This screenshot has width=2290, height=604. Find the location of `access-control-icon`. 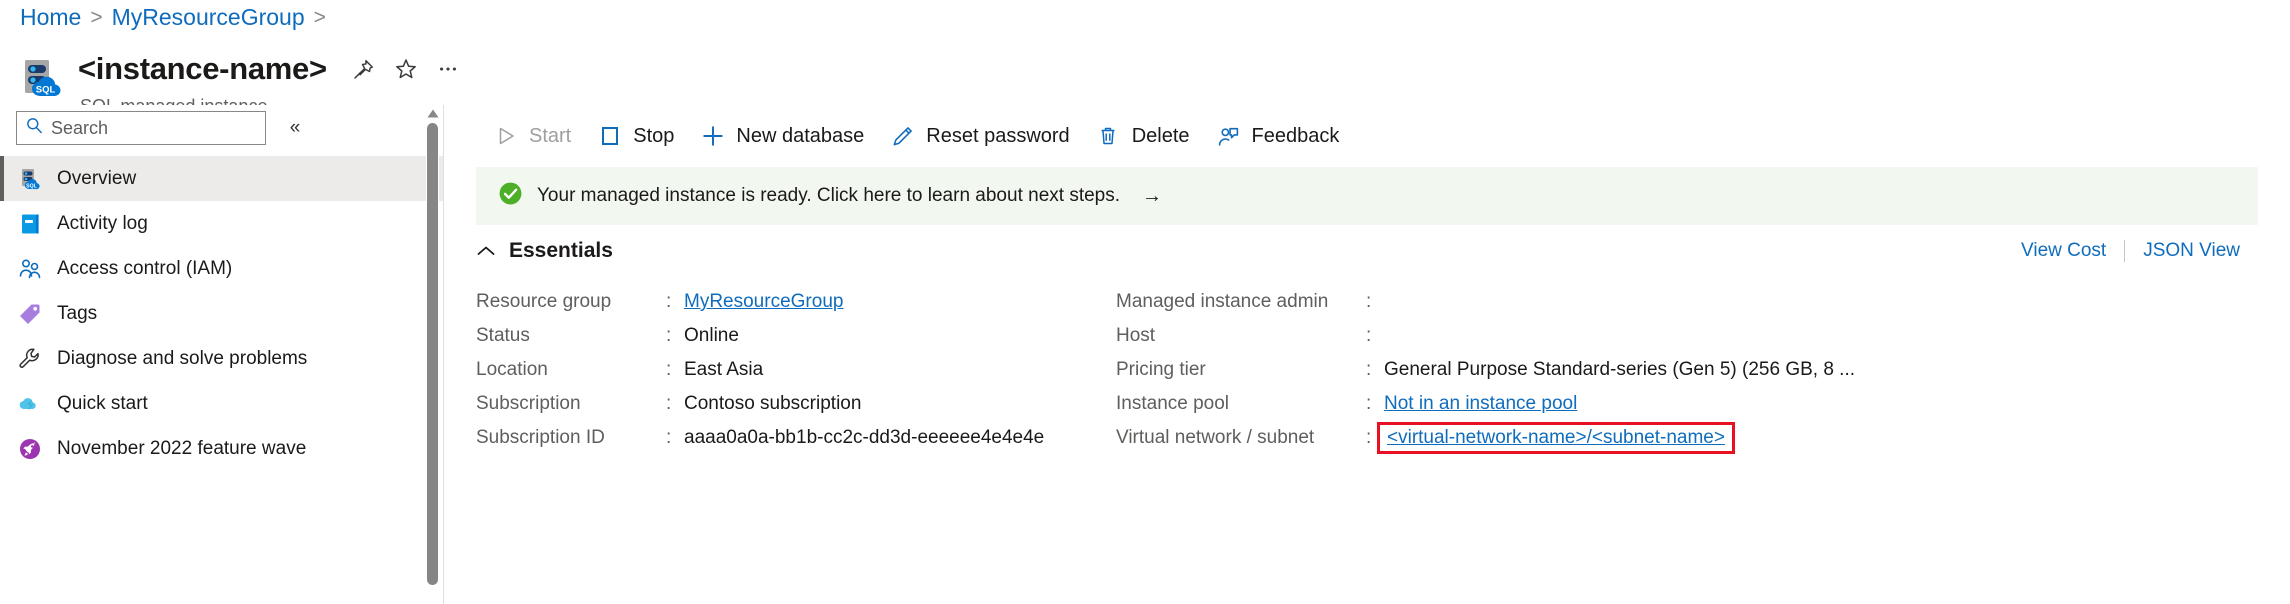

access-control-icon is located at coordinates (30, 269).